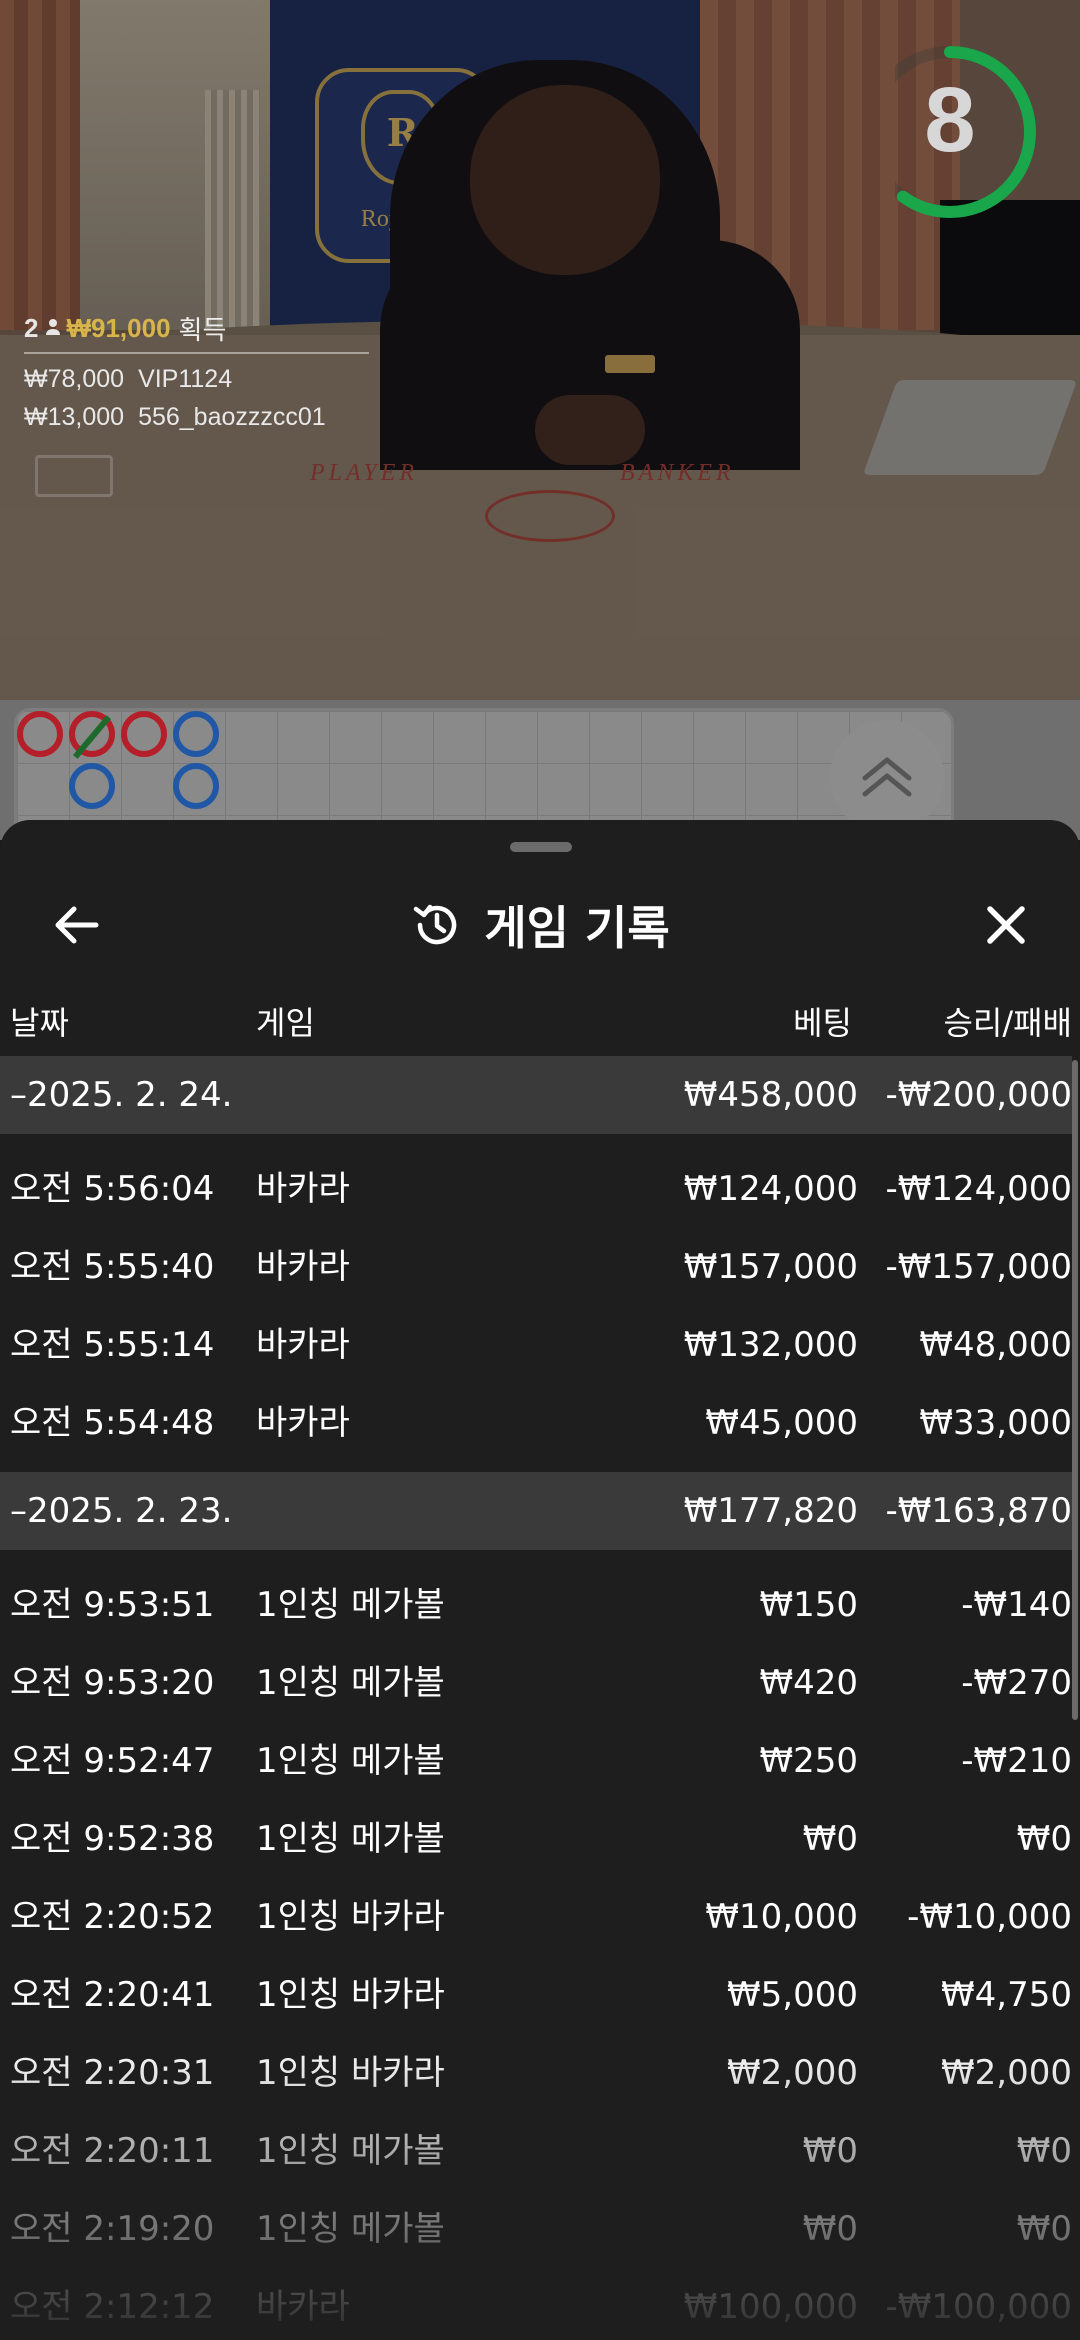 The width and height of the screenshot is (1080, 2340). Describe the element at coordinates (770, 1511) in the screenshot. I see `group-bet-total: ₩177,820` at that location.